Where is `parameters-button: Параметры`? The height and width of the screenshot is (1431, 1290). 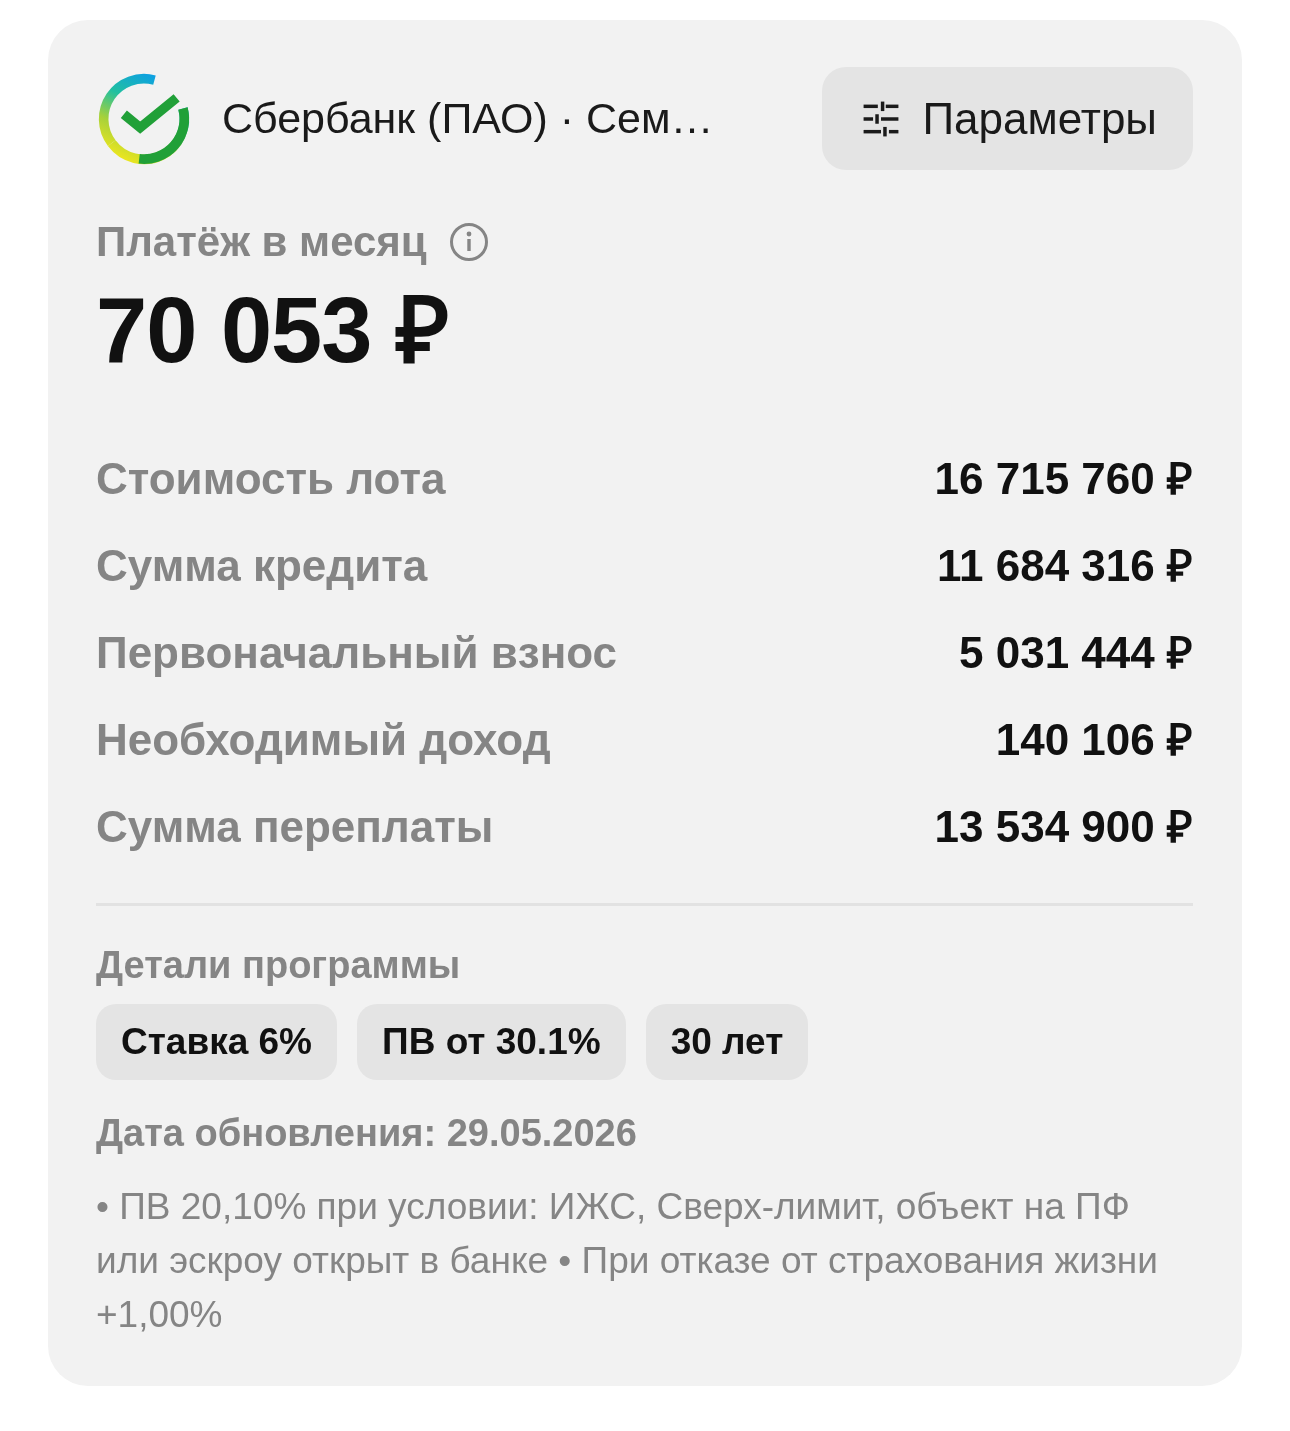 parameters-button: Параметры is located at coordinates (1007, 118).